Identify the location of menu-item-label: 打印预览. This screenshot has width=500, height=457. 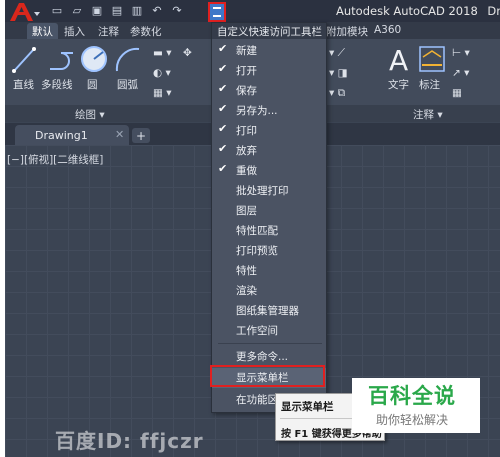
(257, 251).